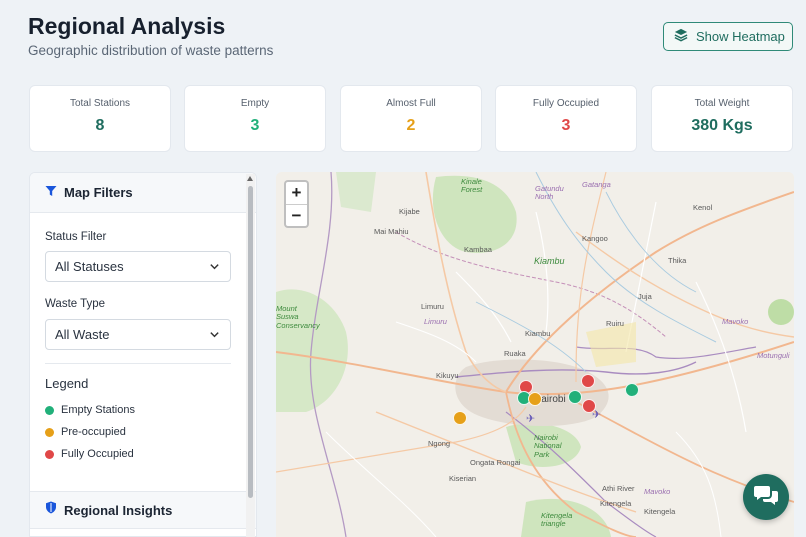  What do you see at coordinates (51, 193) in the screenshot?
I see `filter-icon` at bounding box center [51, 193].